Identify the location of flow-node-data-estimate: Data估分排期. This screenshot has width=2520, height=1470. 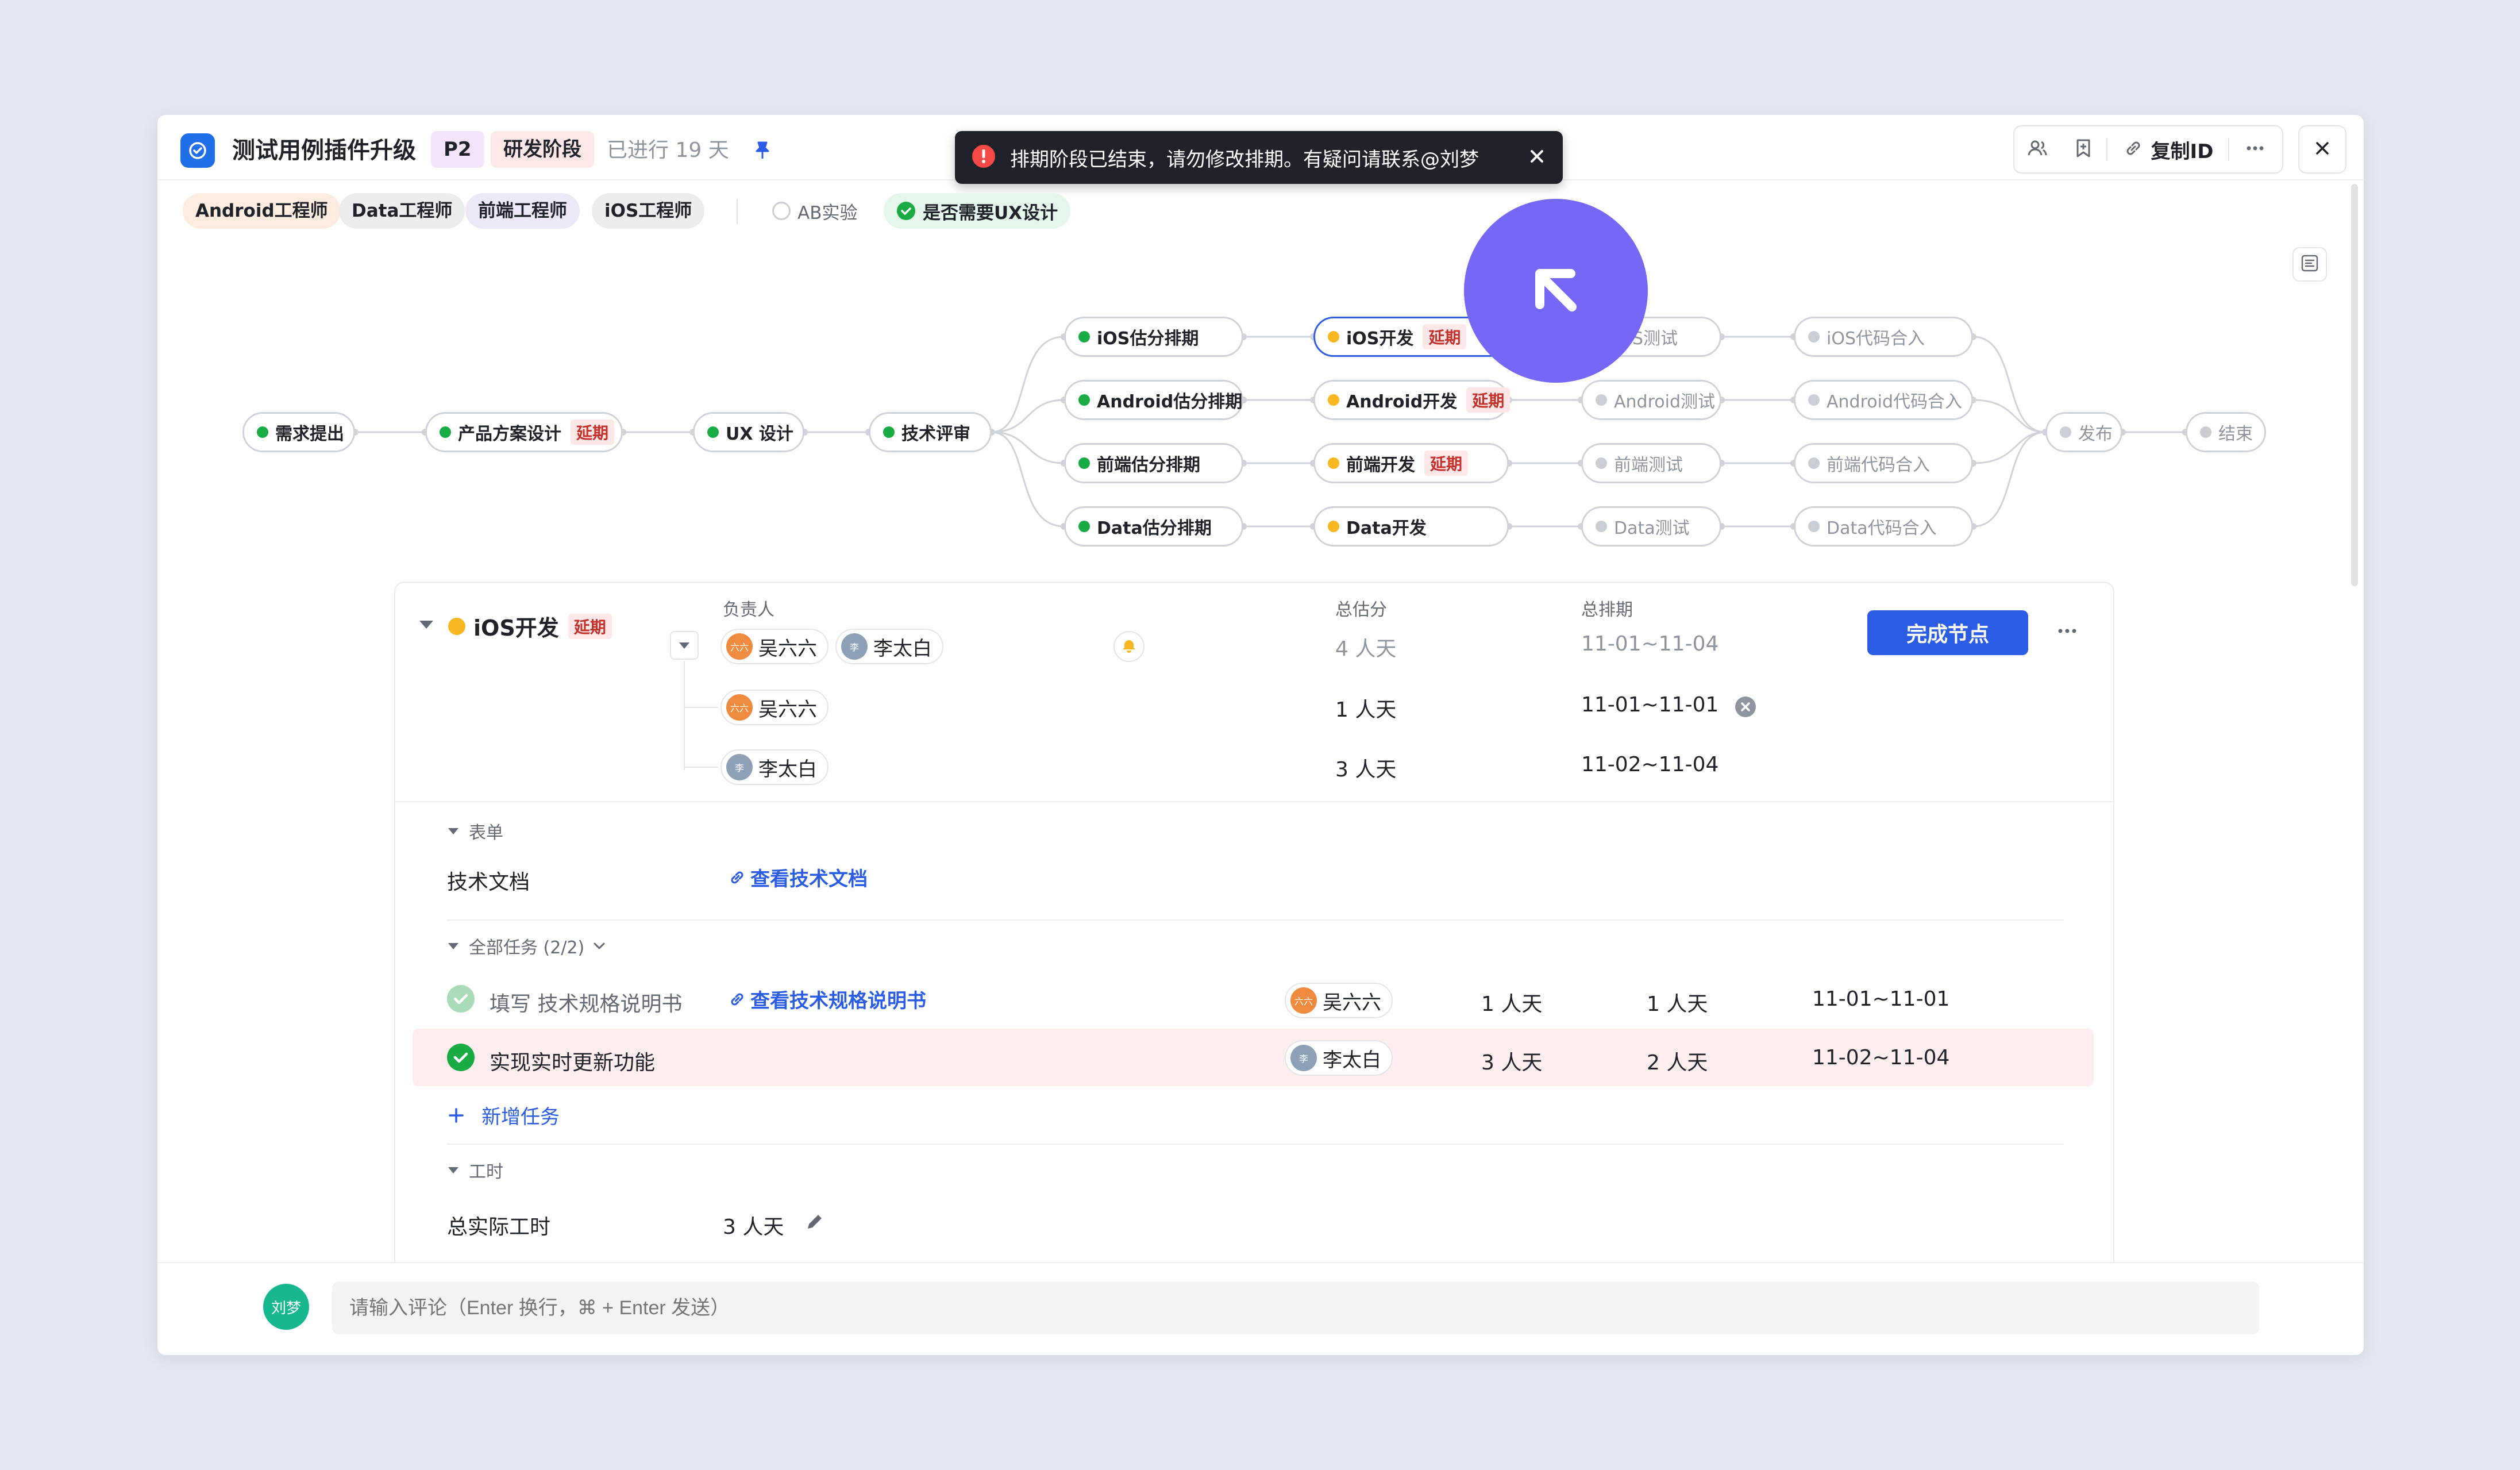
(1153, 526).